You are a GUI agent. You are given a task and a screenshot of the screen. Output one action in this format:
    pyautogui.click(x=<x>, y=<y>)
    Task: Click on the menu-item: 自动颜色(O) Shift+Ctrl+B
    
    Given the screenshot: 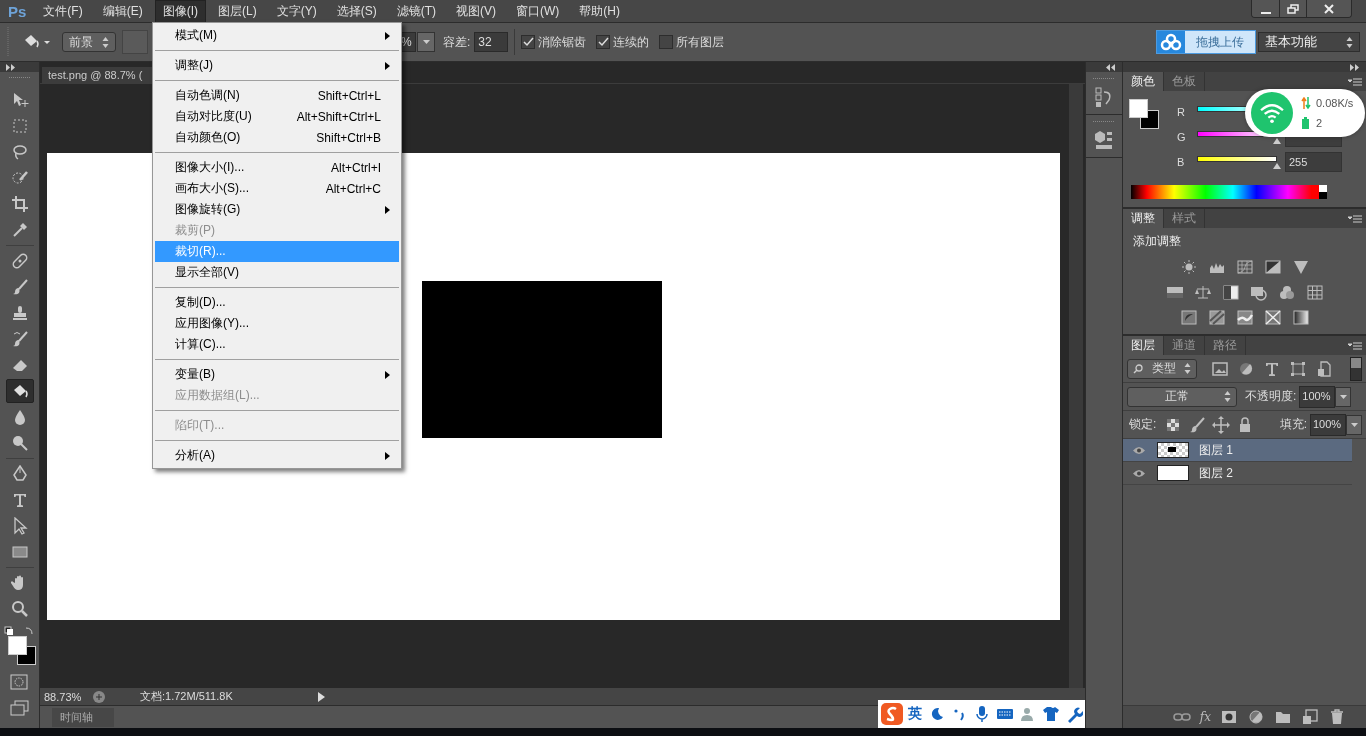 What is the action you would take?
    pyautogui.click(x=277, y=137)
    